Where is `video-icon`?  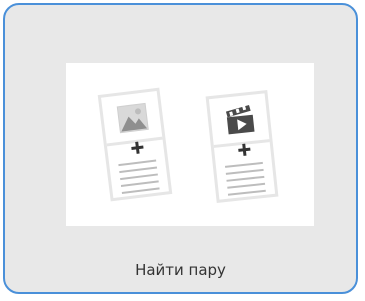 video-icon is located at coordinates (240, 120).